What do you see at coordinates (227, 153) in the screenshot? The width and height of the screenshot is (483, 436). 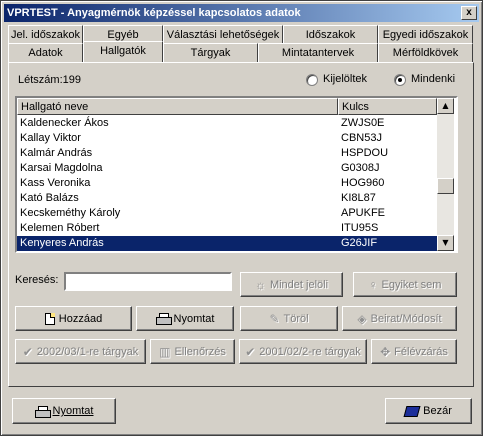 I see `table-row: Kalmár András HSPDOU` at bounding box center [227, 153].